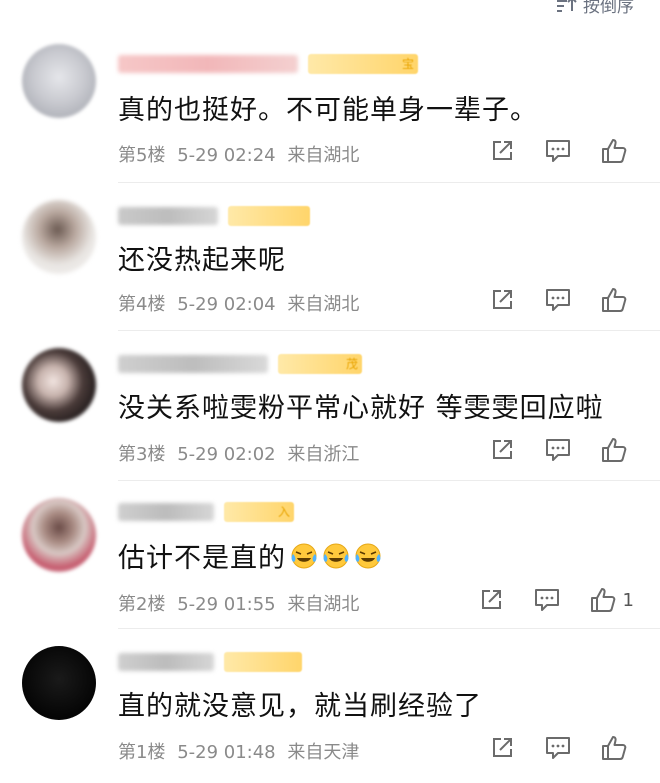  Describe the element at coordinates (283, 512) in the screenshot. I see `badge-text: 入` at that location.